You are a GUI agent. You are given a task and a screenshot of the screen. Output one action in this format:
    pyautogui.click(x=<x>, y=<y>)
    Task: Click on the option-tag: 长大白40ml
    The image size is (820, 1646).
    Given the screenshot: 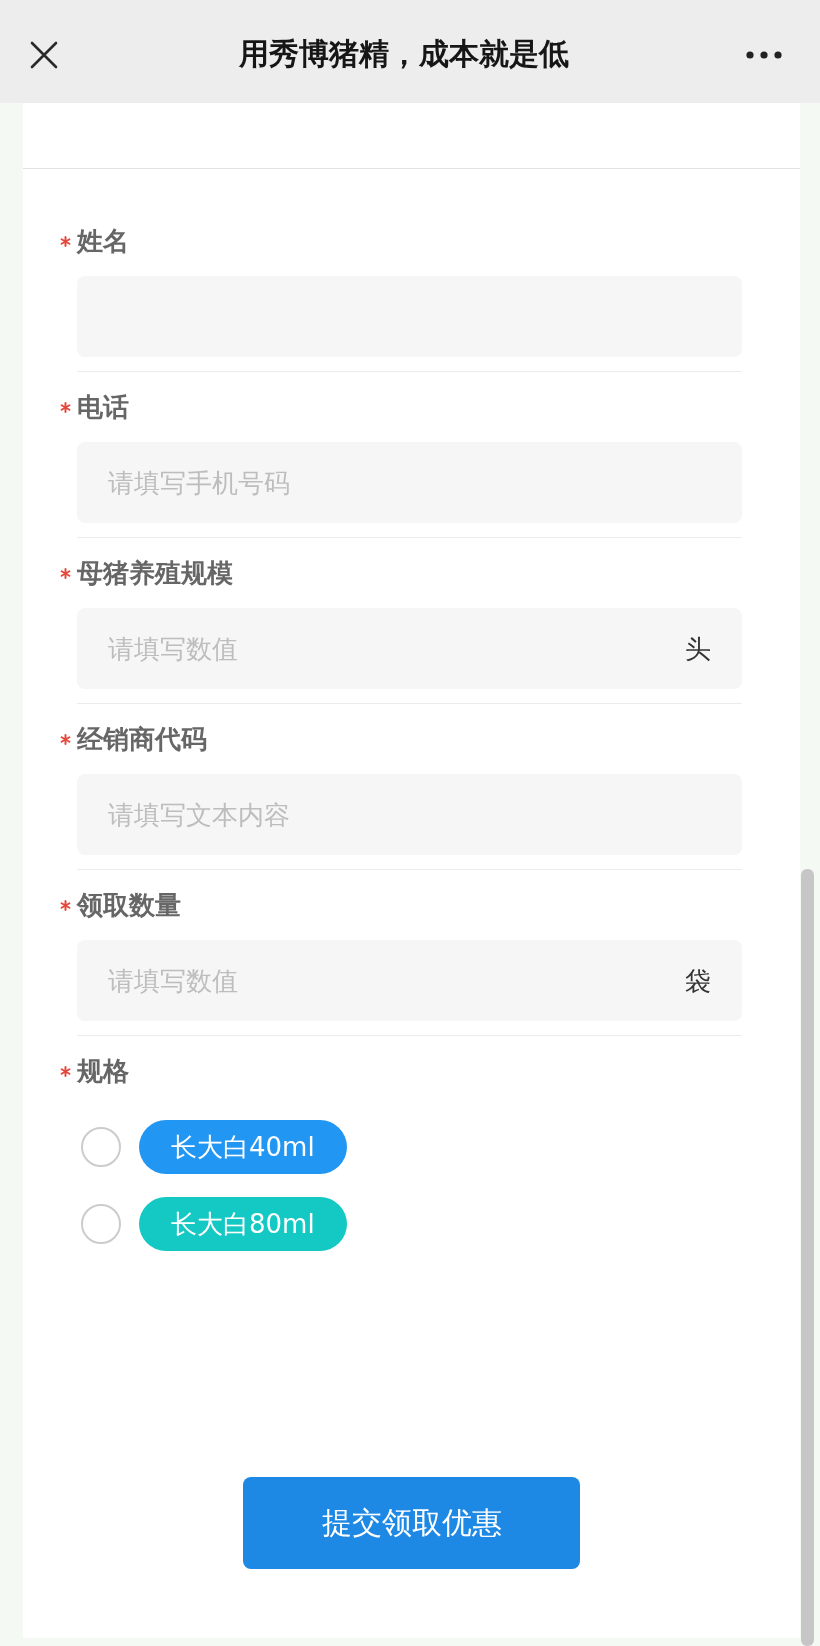 What is the action you would take?
    pyautogui.click(x=243, y=1147)
    